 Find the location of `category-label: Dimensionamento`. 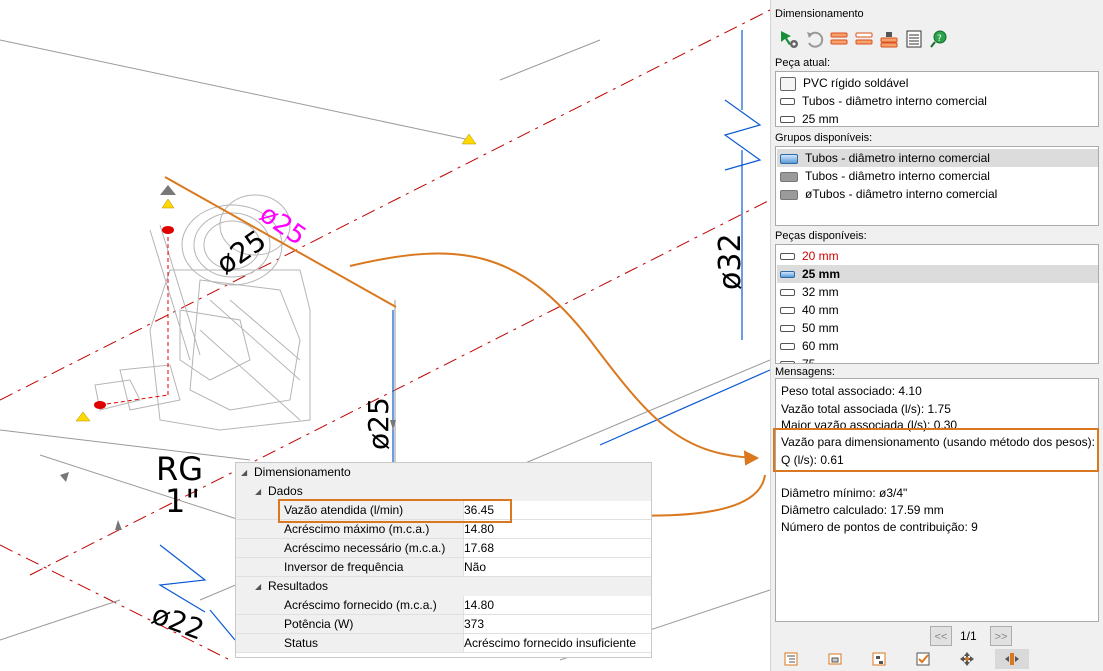

category-label: Dimensionamento is located at coordinates (302, 472).